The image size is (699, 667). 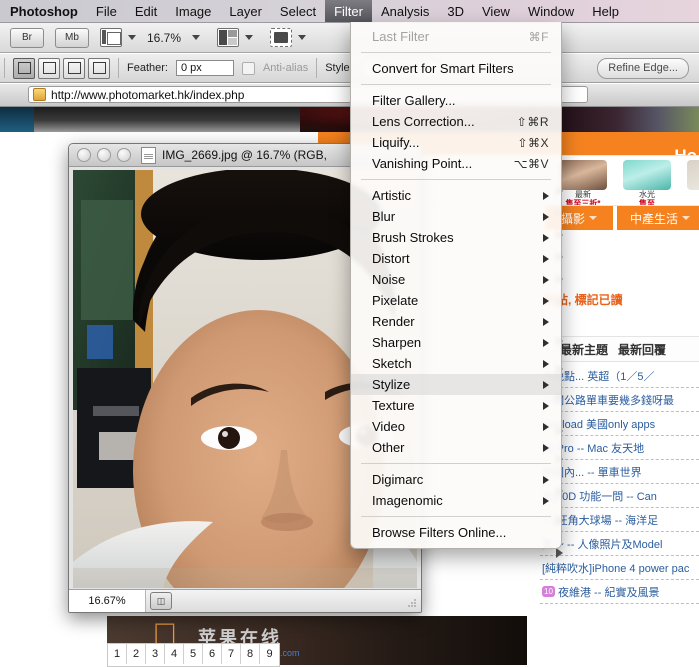 What do you see at coordinates (49, 68) in the screenshot?
I see `add-to-selection-button` at bounding box center [49, 68].